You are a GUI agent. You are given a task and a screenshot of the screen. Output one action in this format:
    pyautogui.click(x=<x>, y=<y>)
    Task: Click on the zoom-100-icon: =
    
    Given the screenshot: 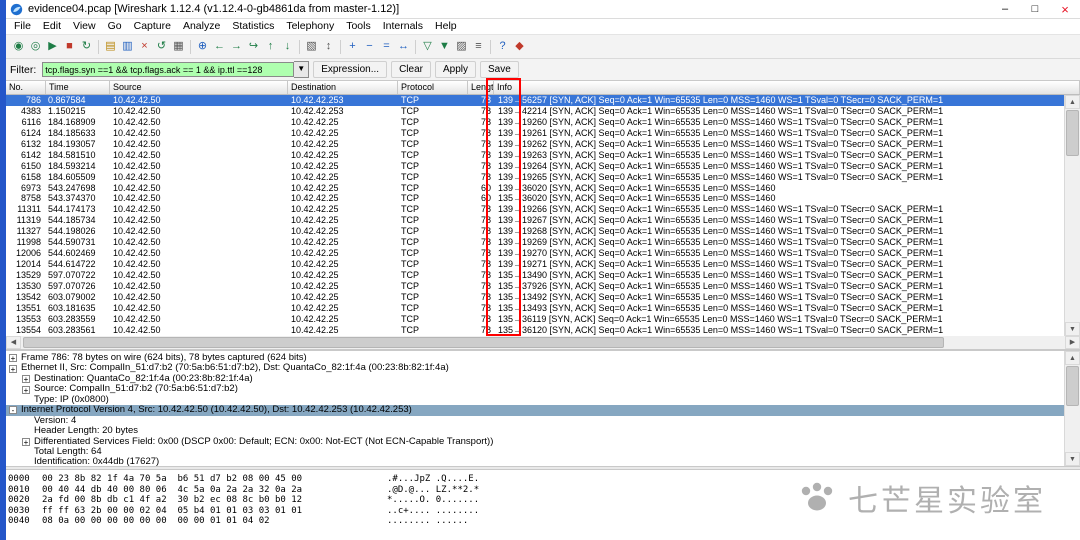 What is the action you would take?
    pyautogui.click(x=386, y=46)
    